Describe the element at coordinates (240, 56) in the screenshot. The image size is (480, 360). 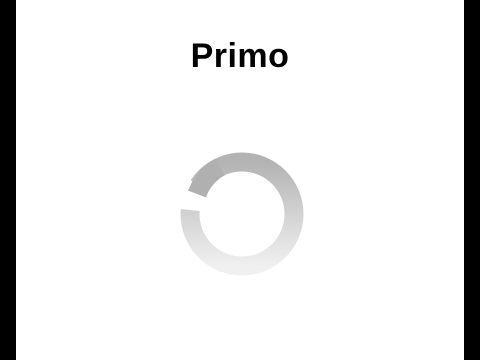
I see `app-title: Primo` at that location.